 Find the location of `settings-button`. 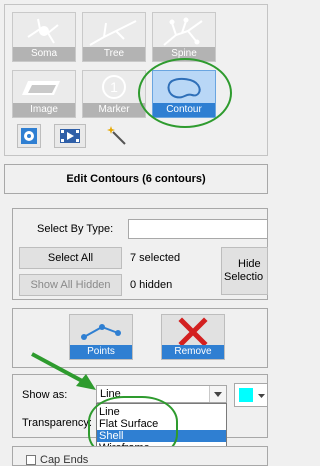

settings-button is located at coordinates (29, 136).